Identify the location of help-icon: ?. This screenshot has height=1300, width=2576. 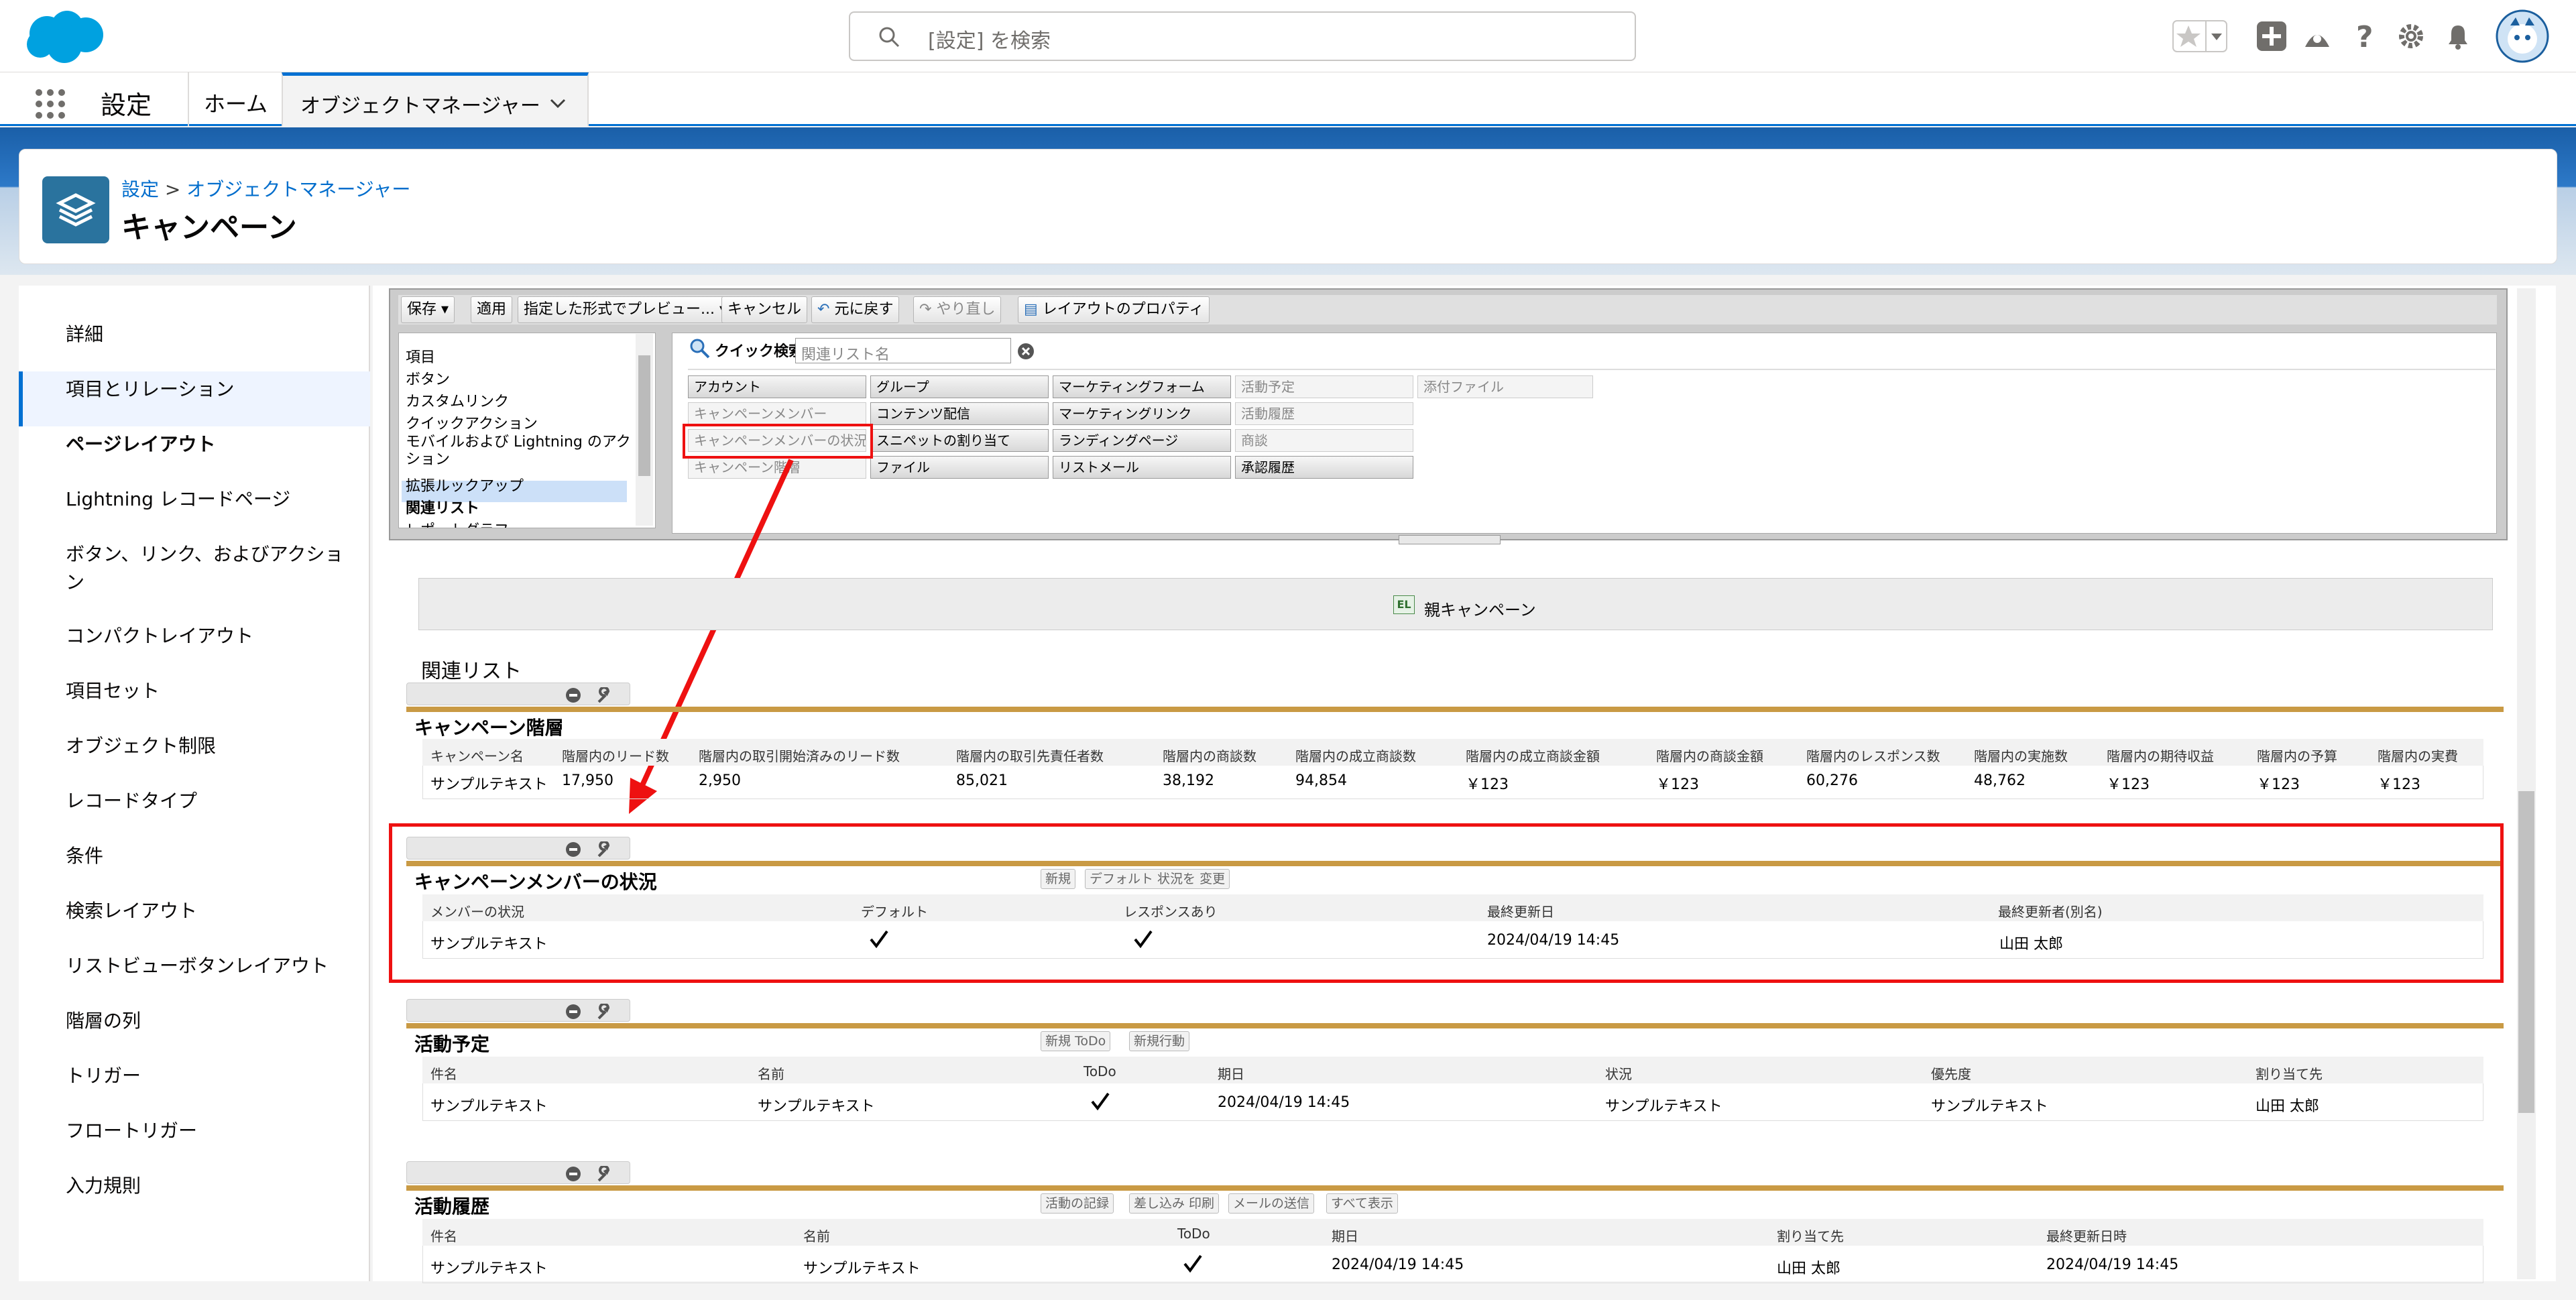
(2364, 36).